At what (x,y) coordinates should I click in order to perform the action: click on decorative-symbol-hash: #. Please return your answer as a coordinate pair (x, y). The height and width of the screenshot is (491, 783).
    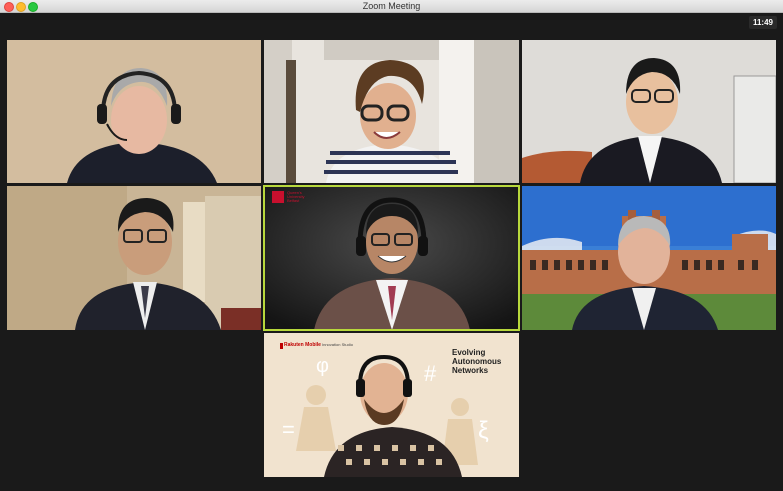
    Looking at the image, I should click on (430, 373).